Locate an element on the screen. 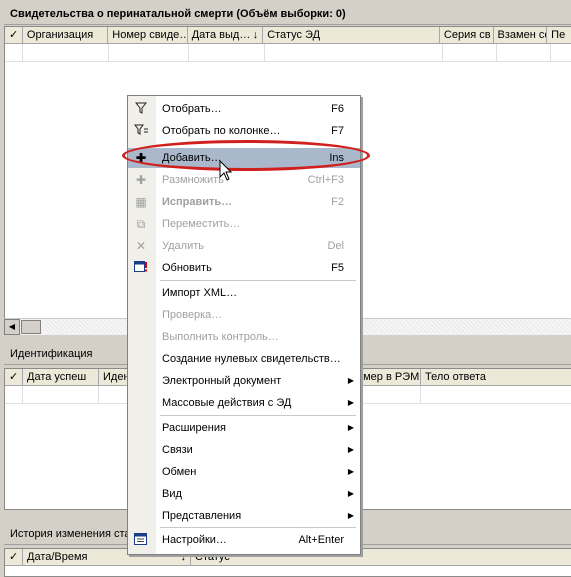 This screenshot has height=577, width=571. settings-icon is located at coordinates (141, 540).